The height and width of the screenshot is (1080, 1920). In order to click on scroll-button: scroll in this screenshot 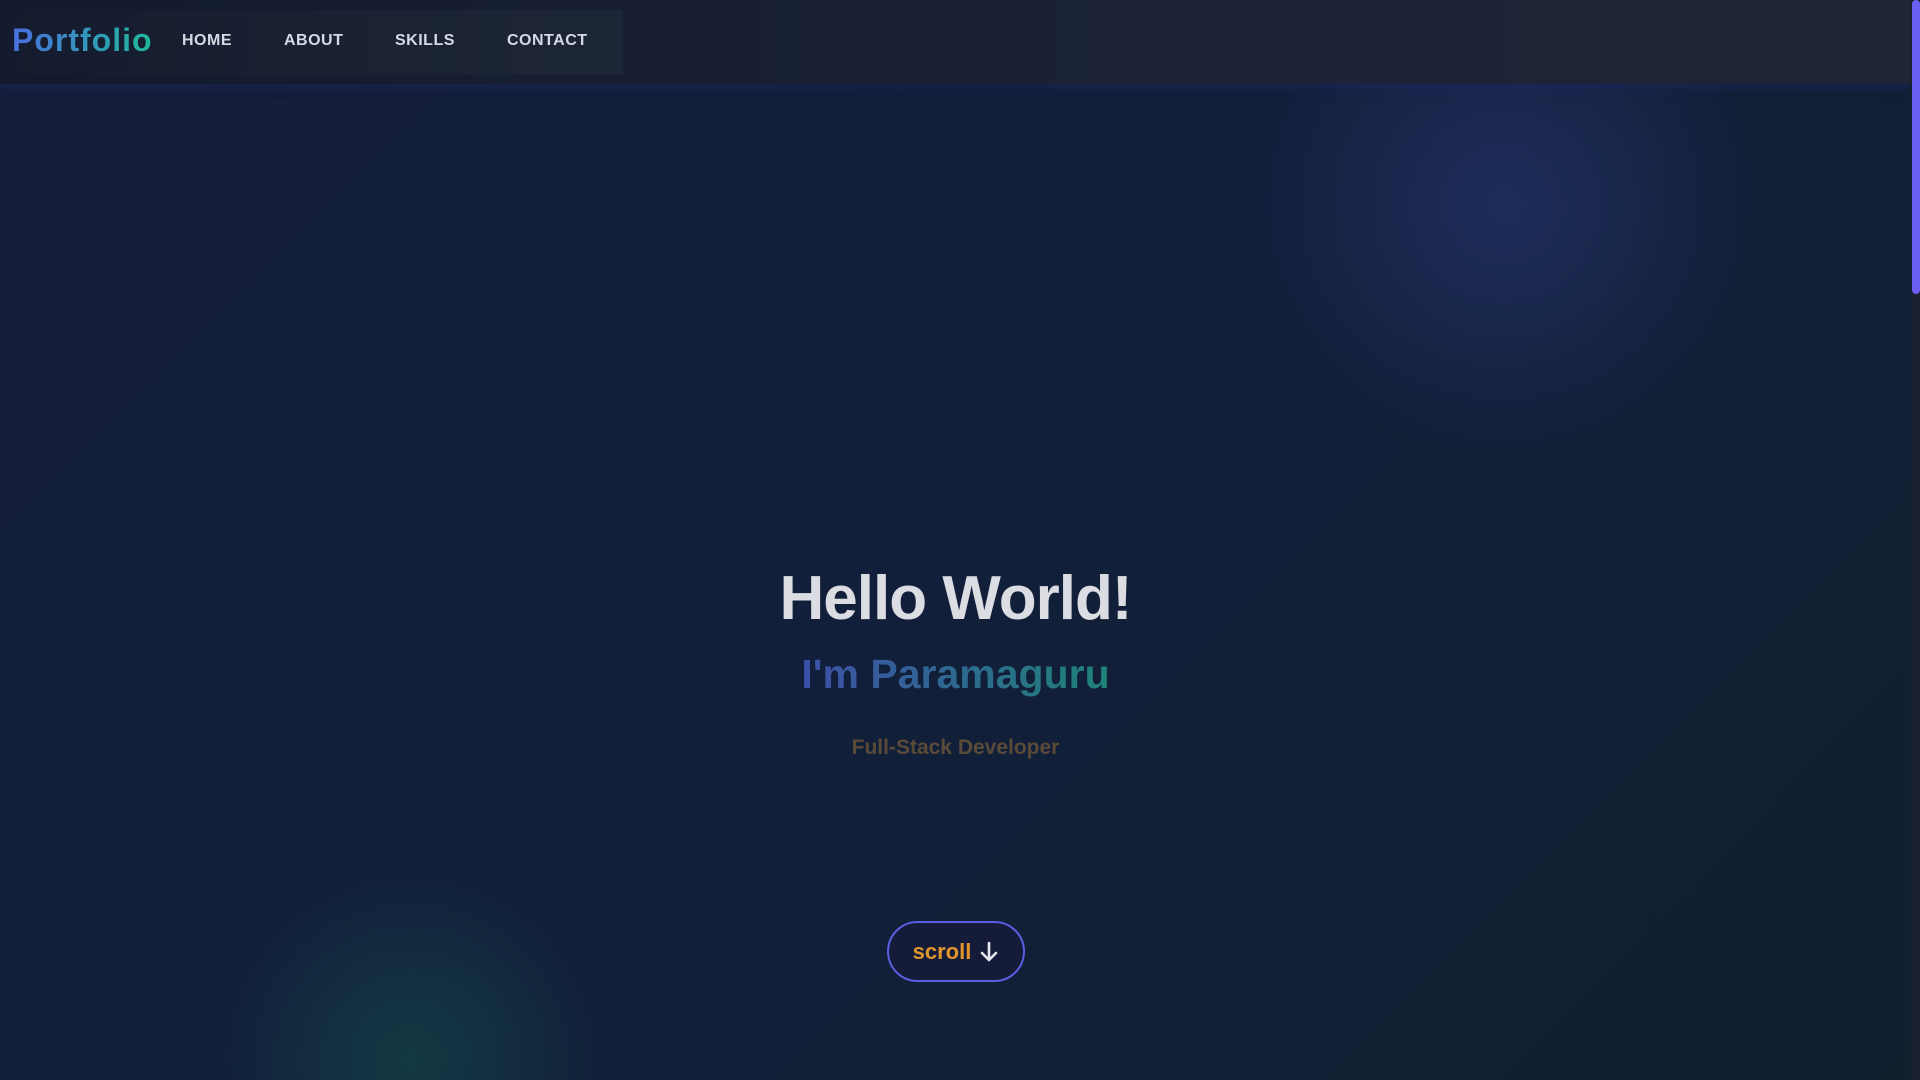, I will do `click(956, 951)`.